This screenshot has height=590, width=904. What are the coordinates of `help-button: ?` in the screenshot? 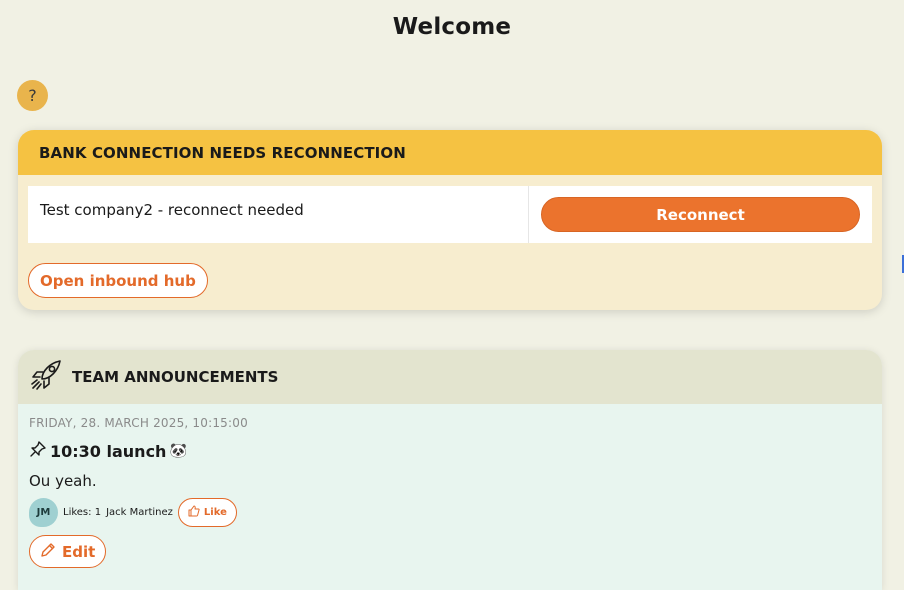 It's located at (32, 95).